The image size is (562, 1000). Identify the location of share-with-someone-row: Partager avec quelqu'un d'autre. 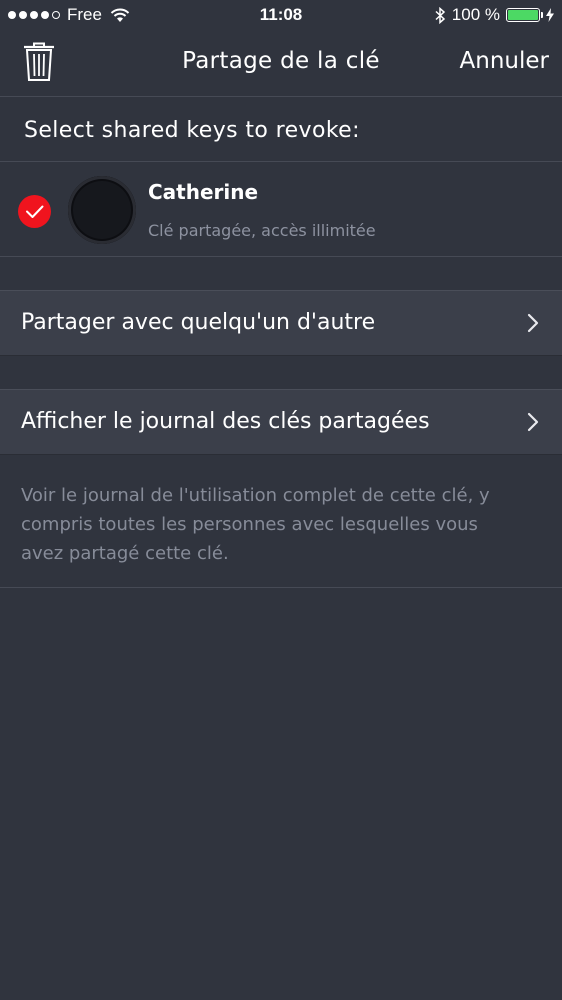
(281, 323).